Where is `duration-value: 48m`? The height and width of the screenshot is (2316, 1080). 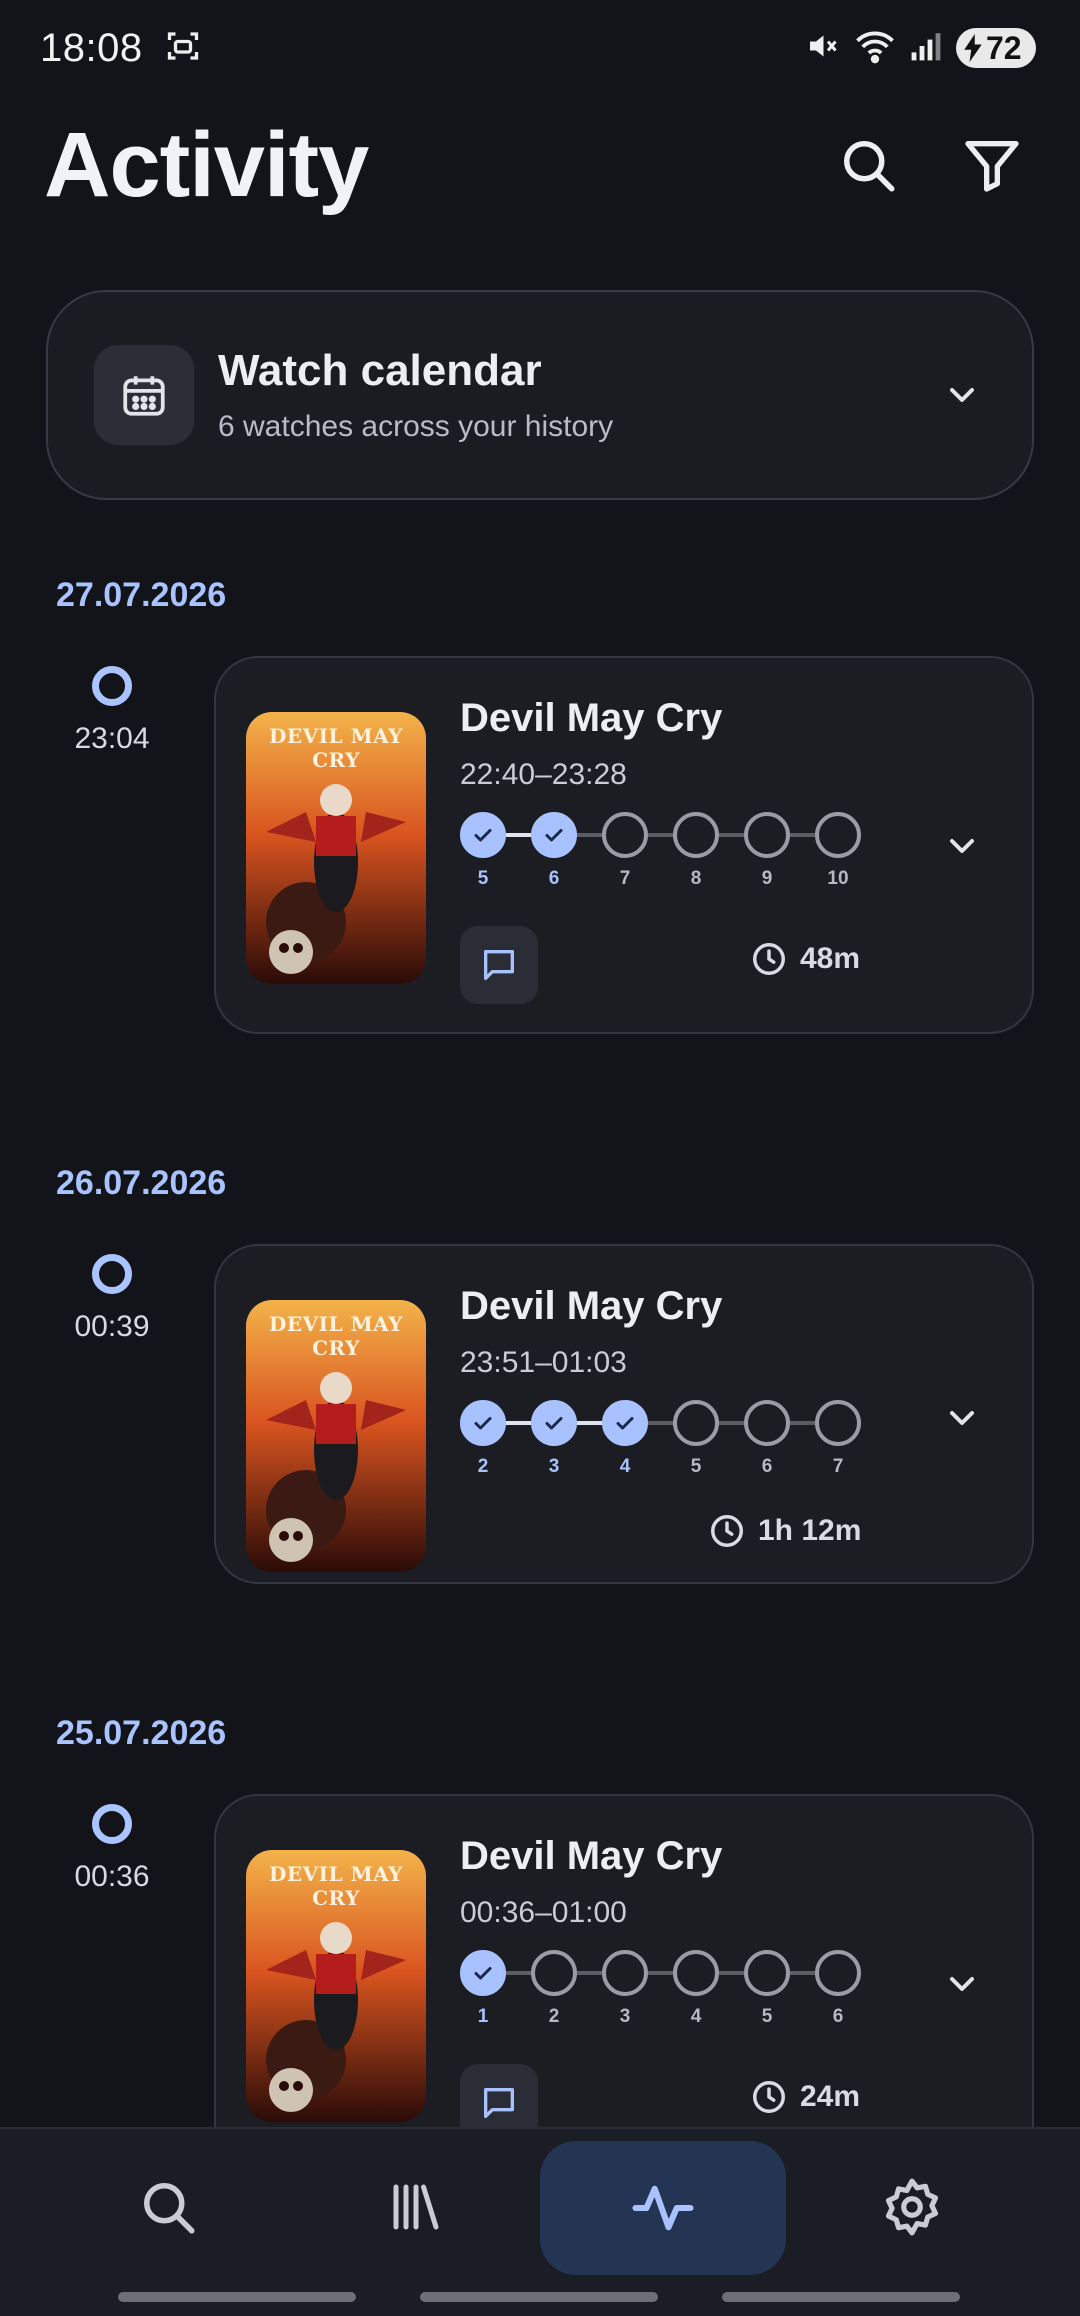 duration-value: 48m is located at coordinates (830, 958).